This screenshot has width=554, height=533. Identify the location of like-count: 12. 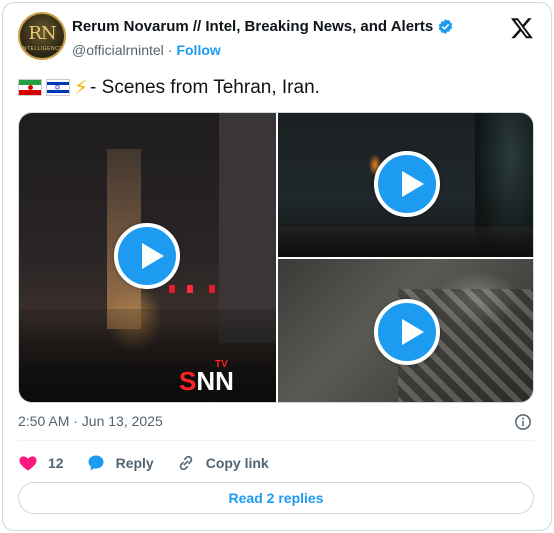
(56, 463).